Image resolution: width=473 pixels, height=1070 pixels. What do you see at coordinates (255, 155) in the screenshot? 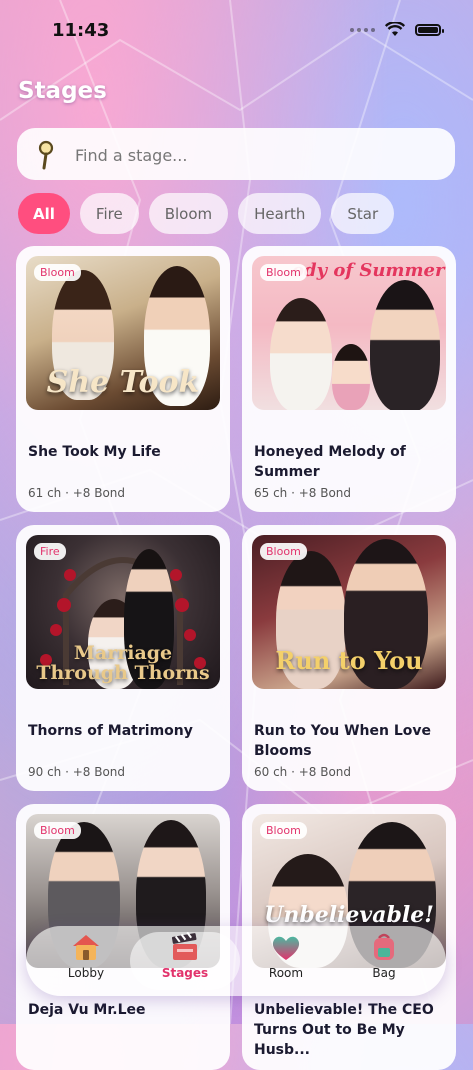
I see `search-input` at bounding box center [255, 155].